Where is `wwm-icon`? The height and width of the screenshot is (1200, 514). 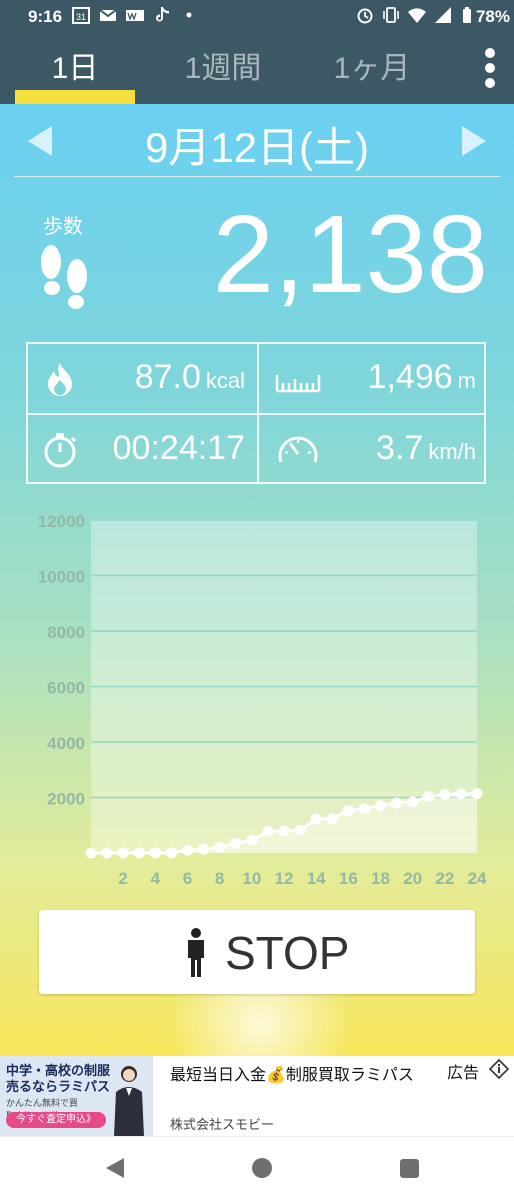
wwm-icon is located at coordinates (135, 15).